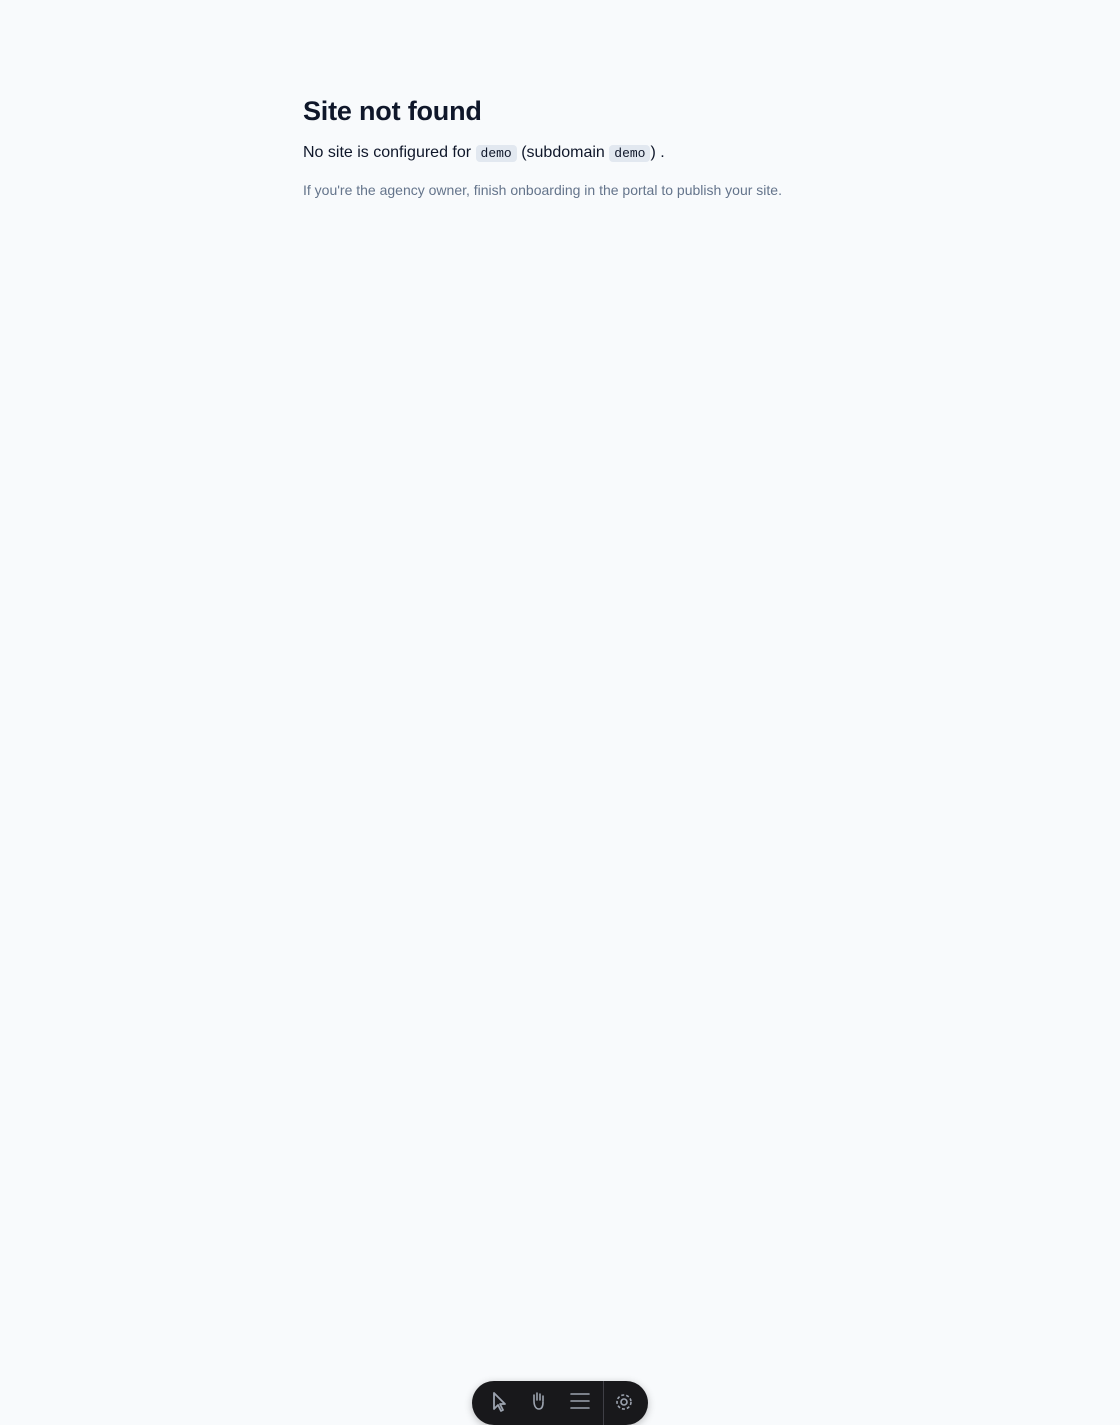 The image size is (1120, 1425). I want to click on toolbar-divider, so click(603, 1403).